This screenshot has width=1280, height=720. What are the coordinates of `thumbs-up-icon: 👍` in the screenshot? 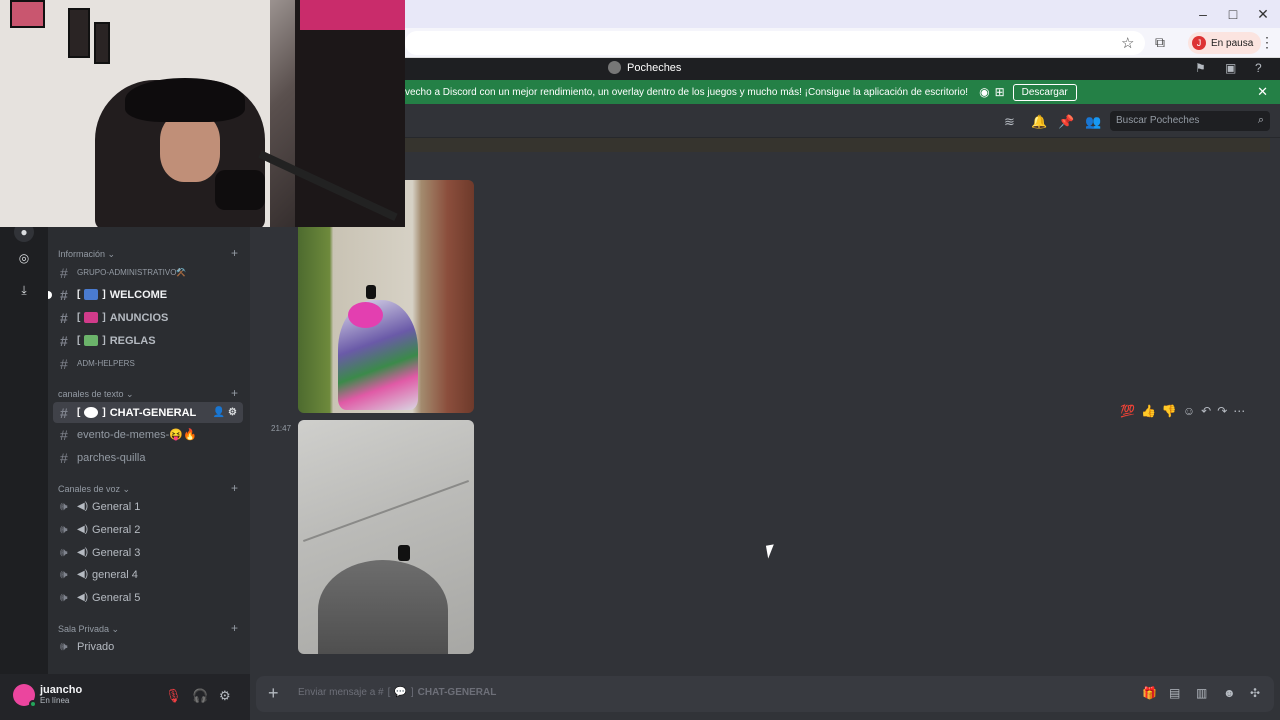 It's located at (1148, 411).